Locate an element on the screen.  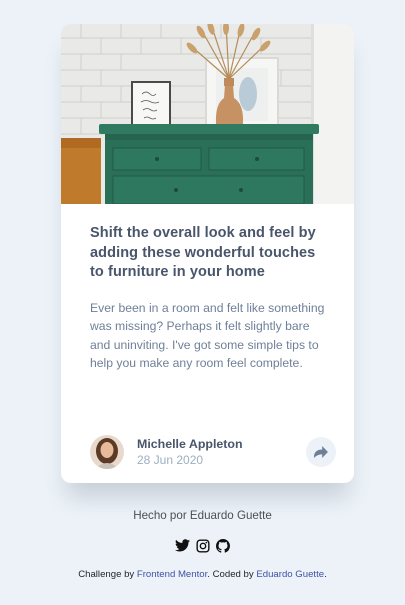
author-date: 28 Jun 2020 is located at coordinates (170, 460).